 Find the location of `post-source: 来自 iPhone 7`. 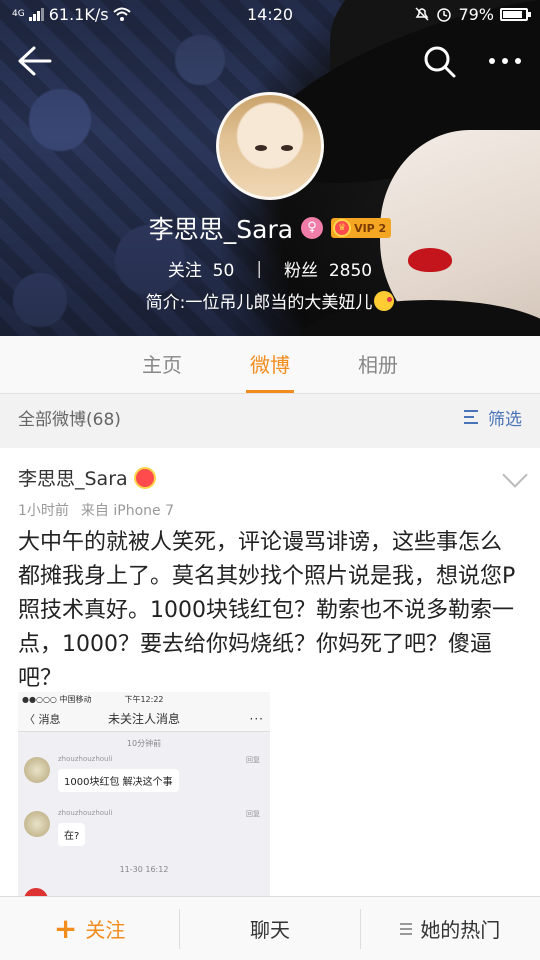

post-source: 来自 iPhone 7 is located at coordinates (127, 511).